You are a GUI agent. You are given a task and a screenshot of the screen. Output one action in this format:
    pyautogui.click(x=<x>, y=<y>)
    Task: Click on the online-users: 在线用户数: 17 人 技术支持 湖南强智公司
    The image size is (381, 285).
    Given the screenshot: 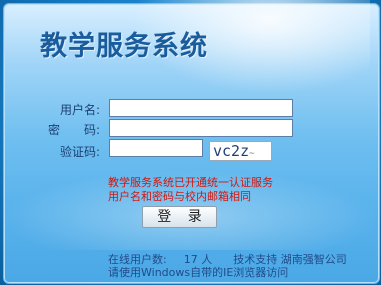 What is the action you would take?
    pyautogui.click(x=227, y=259)
    